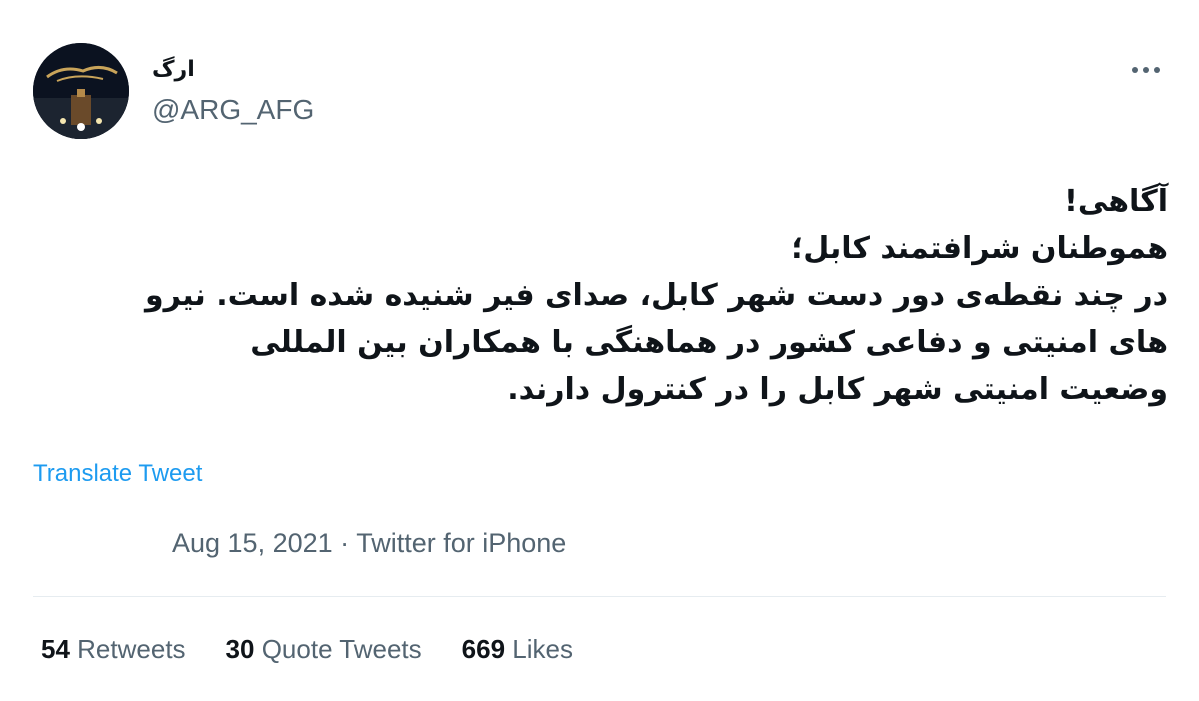 The height and width of the screenshot is (701, 1199). I want to click on tweet-text-line: آگاهی!, so click(1116, 201).